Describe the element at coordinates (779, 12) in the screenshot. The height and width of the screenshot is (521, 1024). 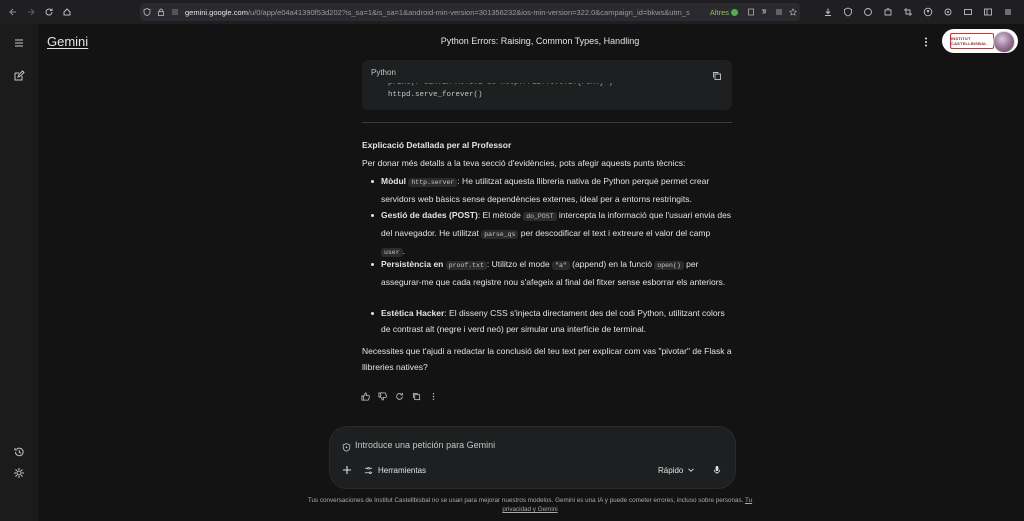
I see `bookmarks-list-icon` at that location.